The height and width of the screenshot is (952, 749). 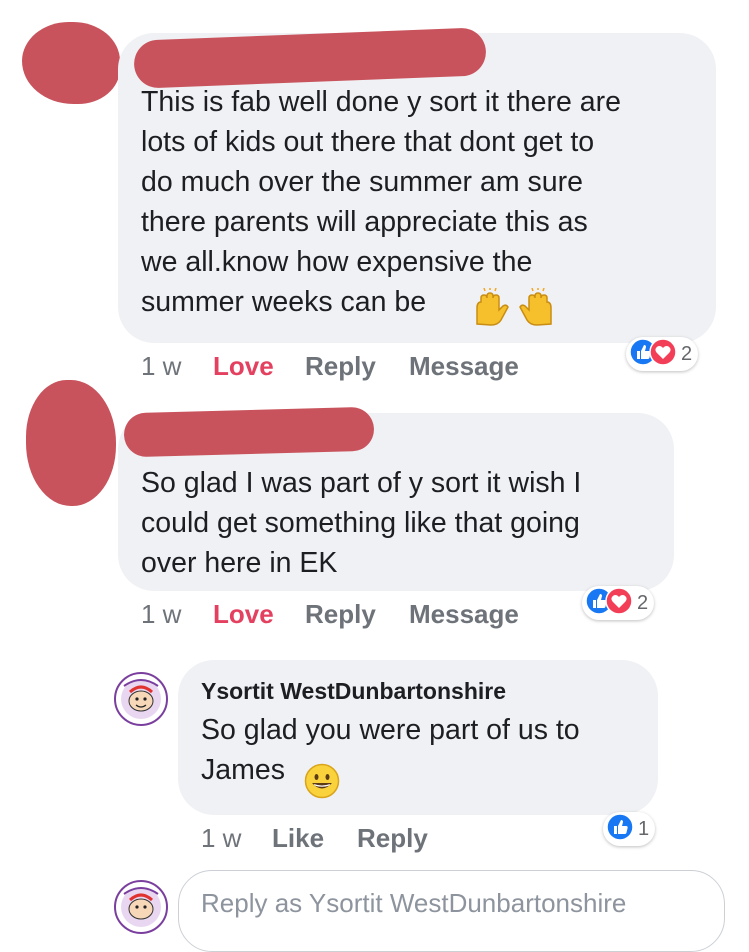 I want to click on author-name-redacted, so click(x=249, y=432).